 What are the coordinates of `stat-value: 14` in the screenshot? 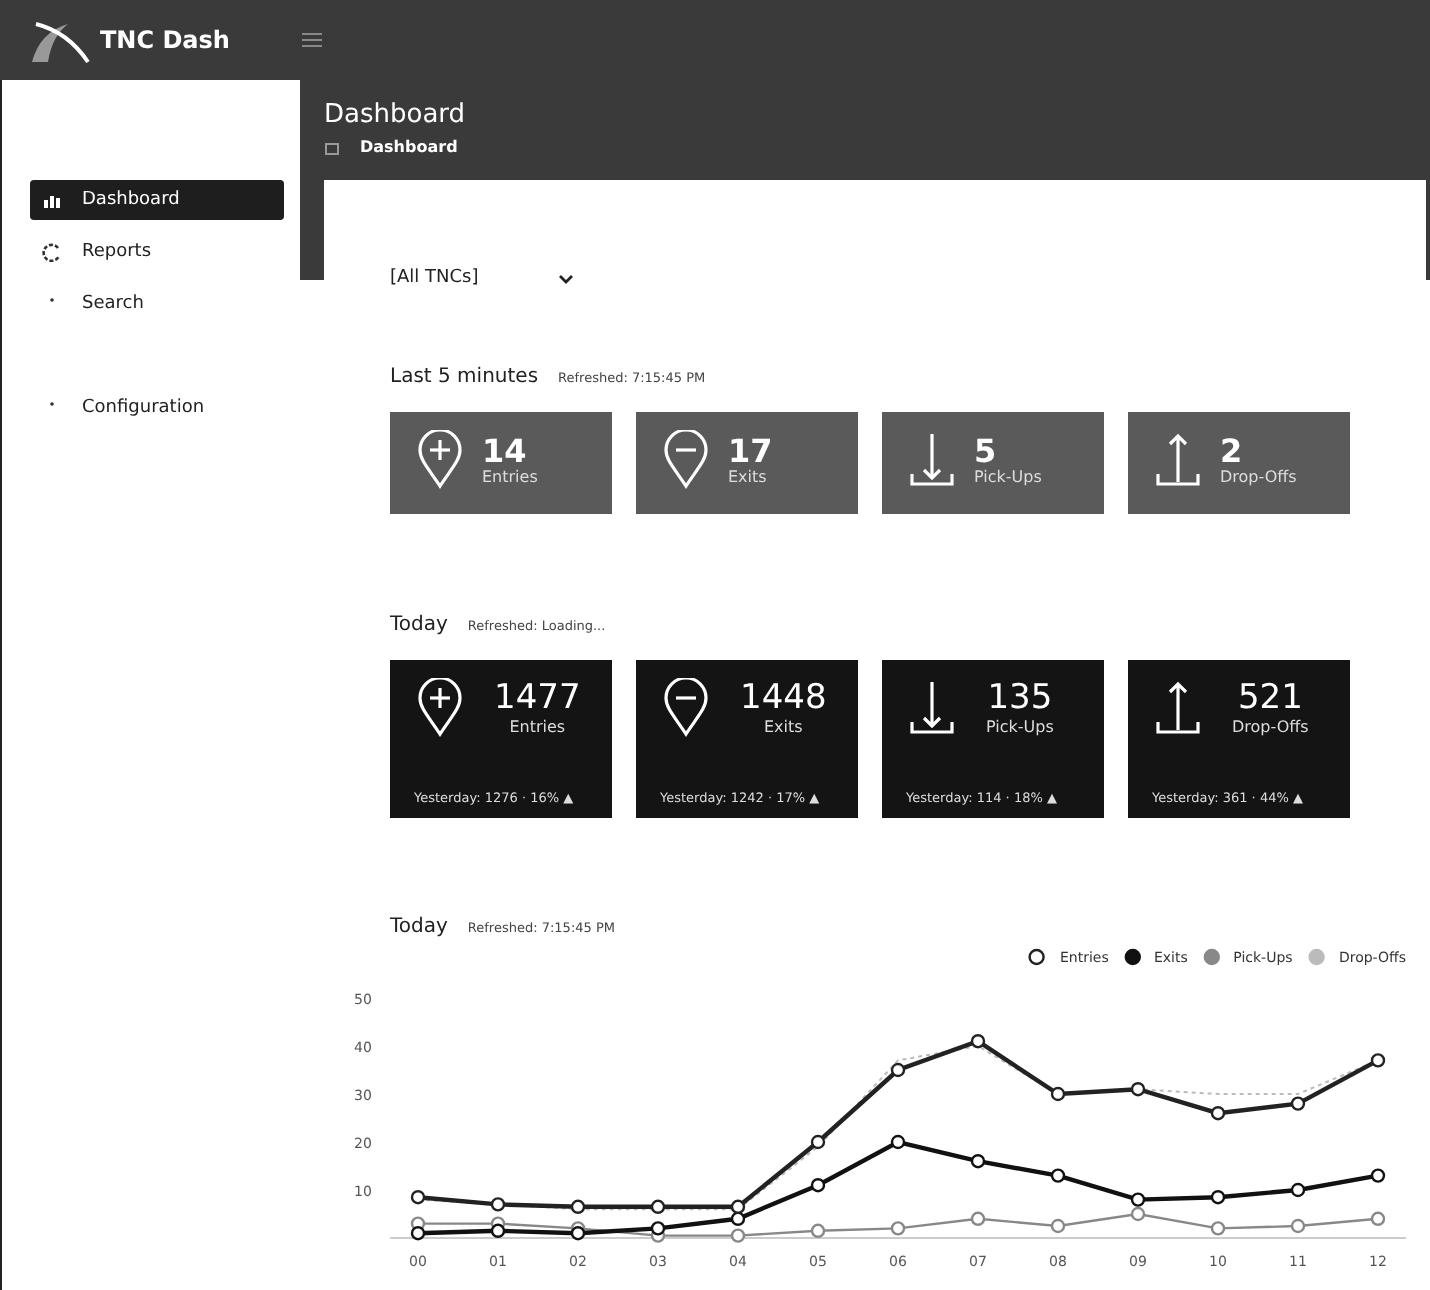 It's located at (504, 451).